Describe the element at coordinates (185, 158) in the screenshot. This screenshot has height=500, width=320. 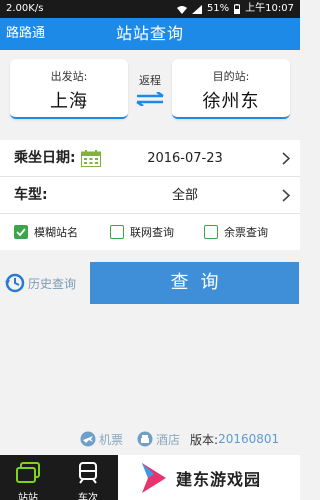
I see `date-value: 2016-07-23` at that location.